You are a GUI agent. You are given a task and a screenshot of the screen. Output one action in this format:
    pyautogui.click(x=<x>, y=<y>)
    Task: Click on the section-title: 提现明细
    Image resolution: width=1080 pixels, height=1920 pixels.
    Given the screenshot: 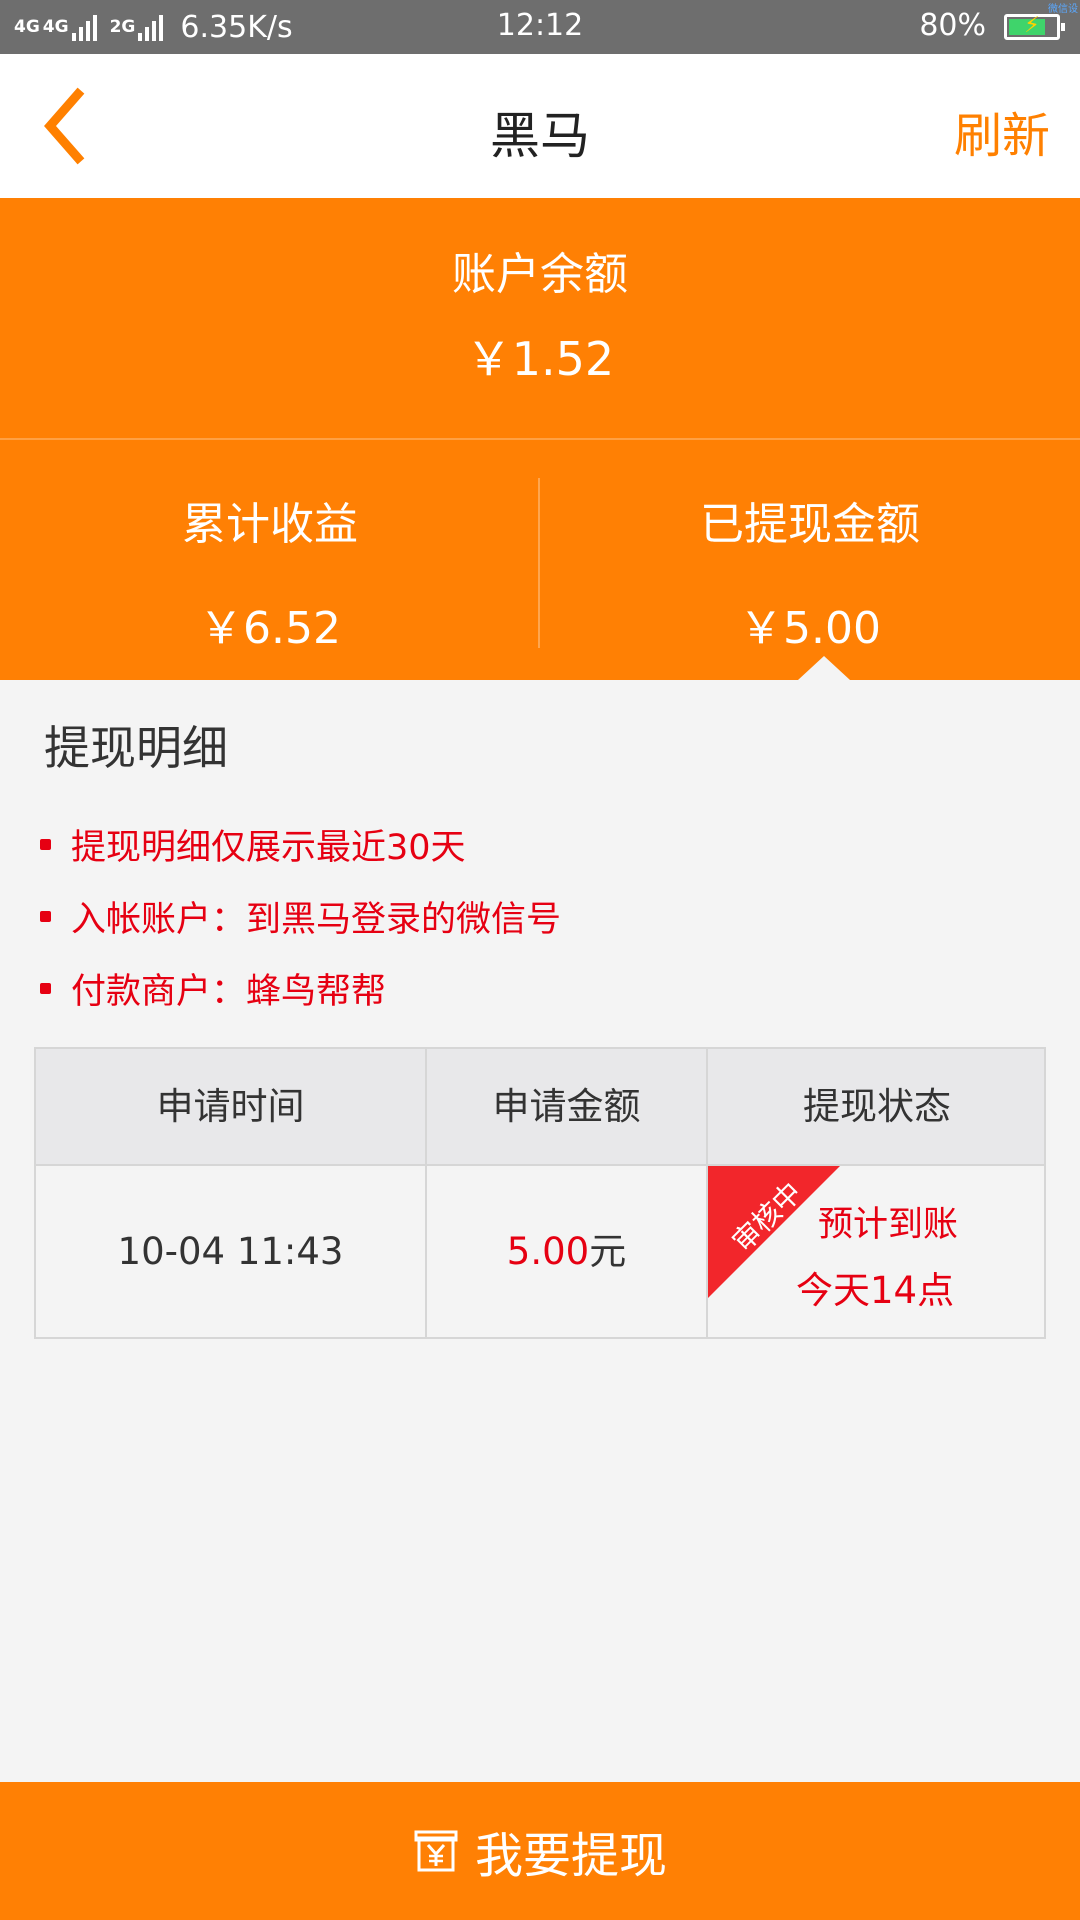 What is the action you would take?
    pyautogui.click(x=136, y=748)
    